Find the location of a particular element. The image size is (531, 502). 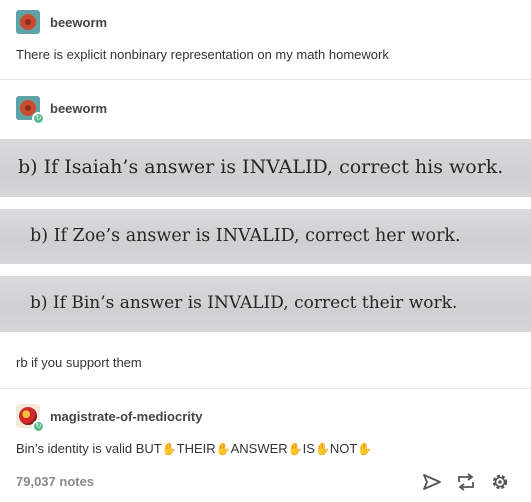

text-segment: NOT is located at coordinates (343, 448).